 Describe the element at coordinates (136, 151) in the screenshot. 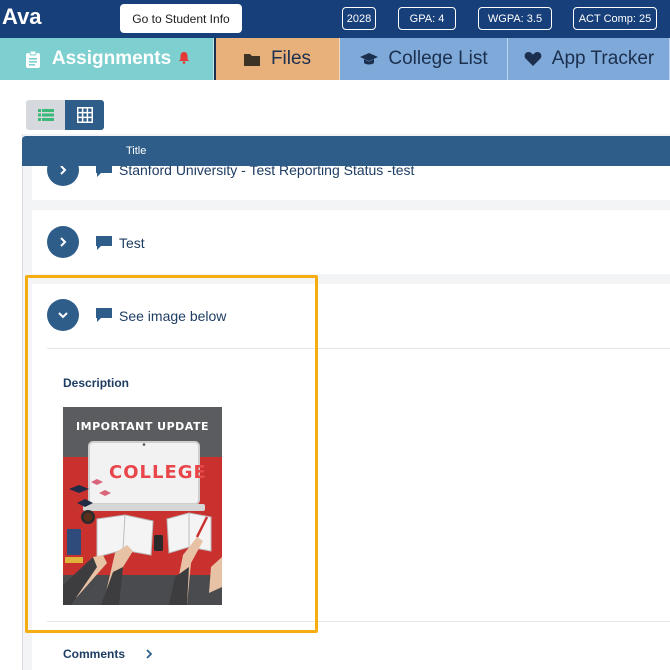

I see `column-header-title: Title` at that location.